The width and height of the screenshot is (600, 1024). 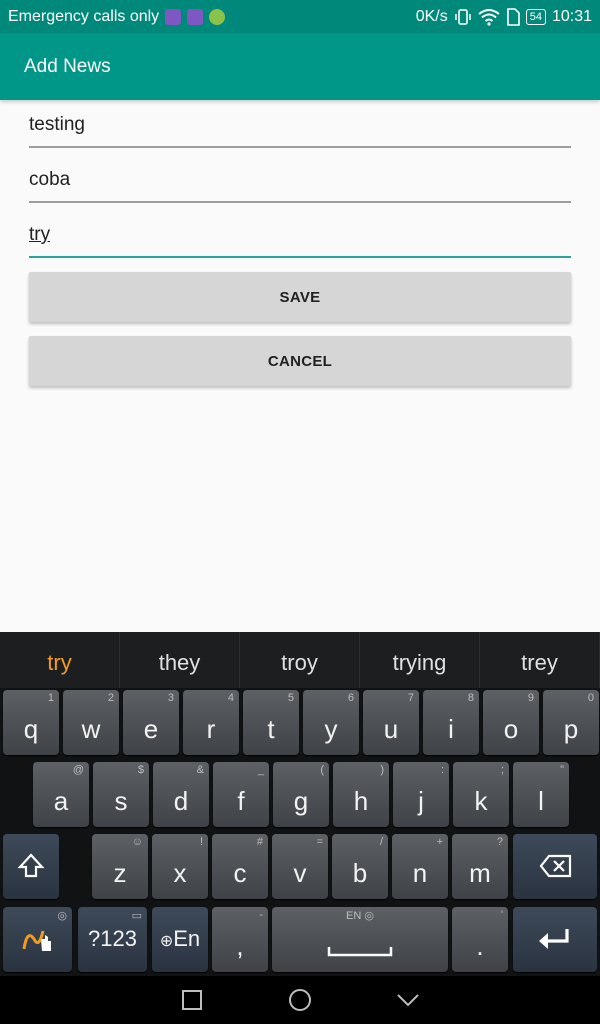 I want to click on suggestion-item: trying, so click(x=420, y=660).